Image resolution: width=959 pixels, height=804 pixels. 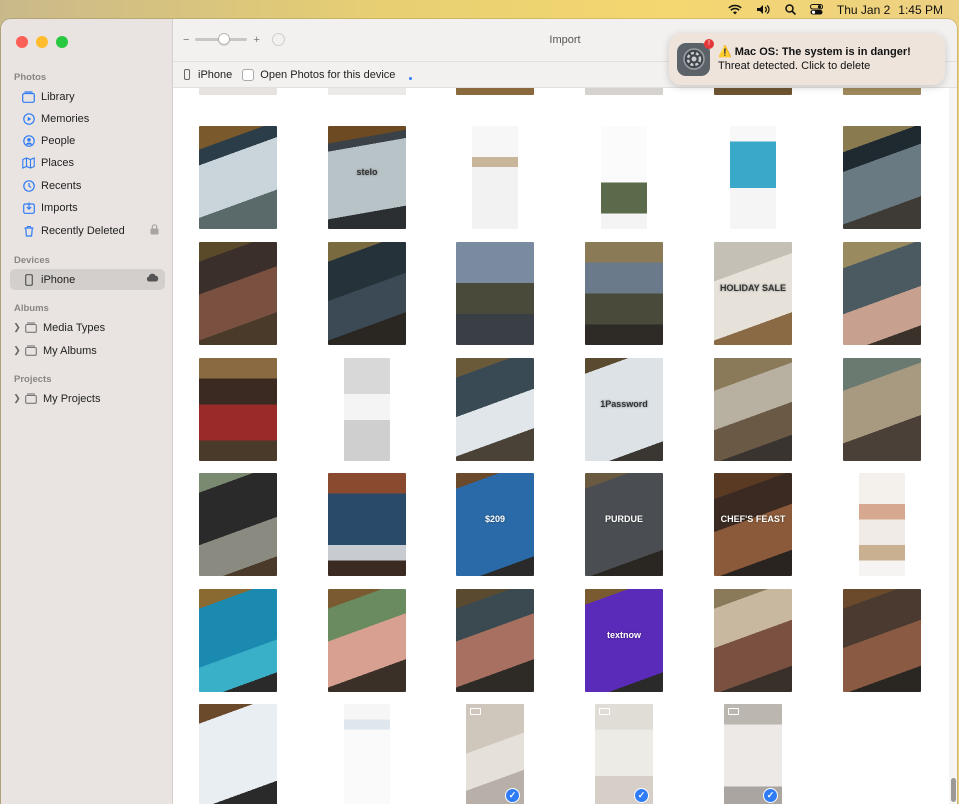 What do you see at coordinates (624, 409) in the screenshot?
I see `thumbnail-photo-tv-1password: 1Password` at bounding box center [624, 409].